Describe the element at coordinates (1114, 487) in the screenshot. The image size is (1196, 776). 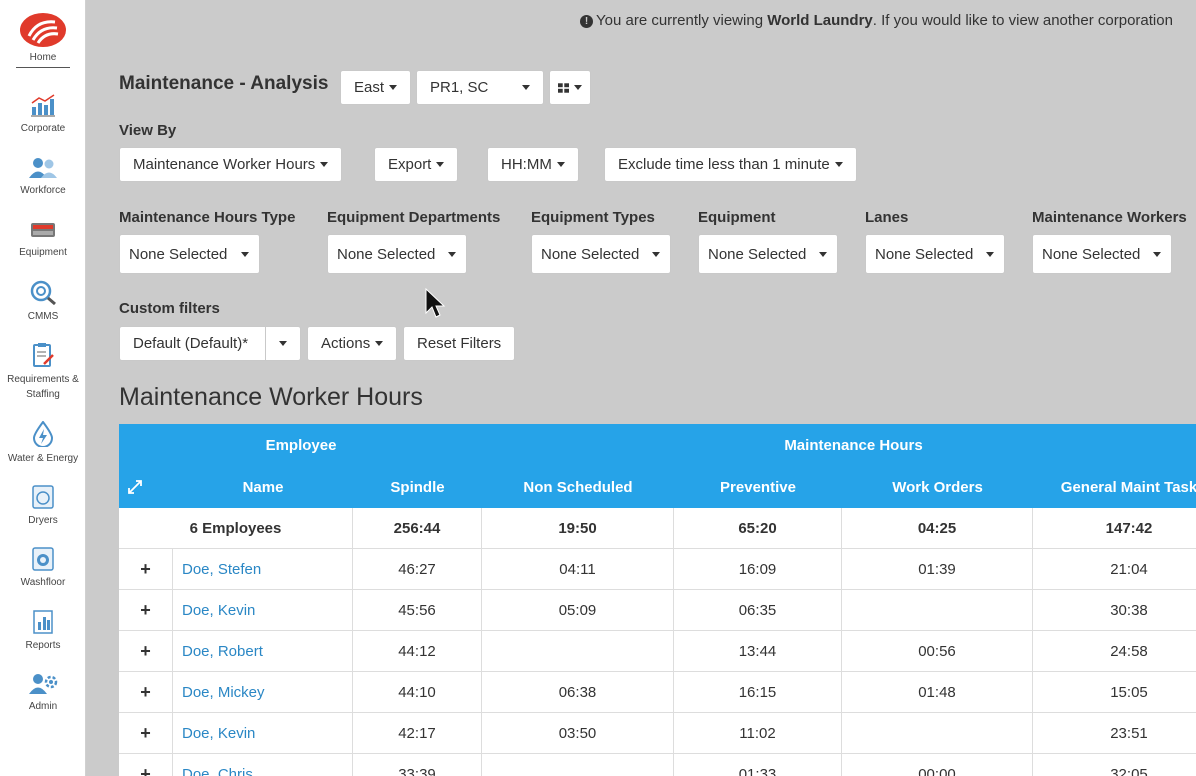
I see `column-header-general-maint-task: General Maint Task` at that location.